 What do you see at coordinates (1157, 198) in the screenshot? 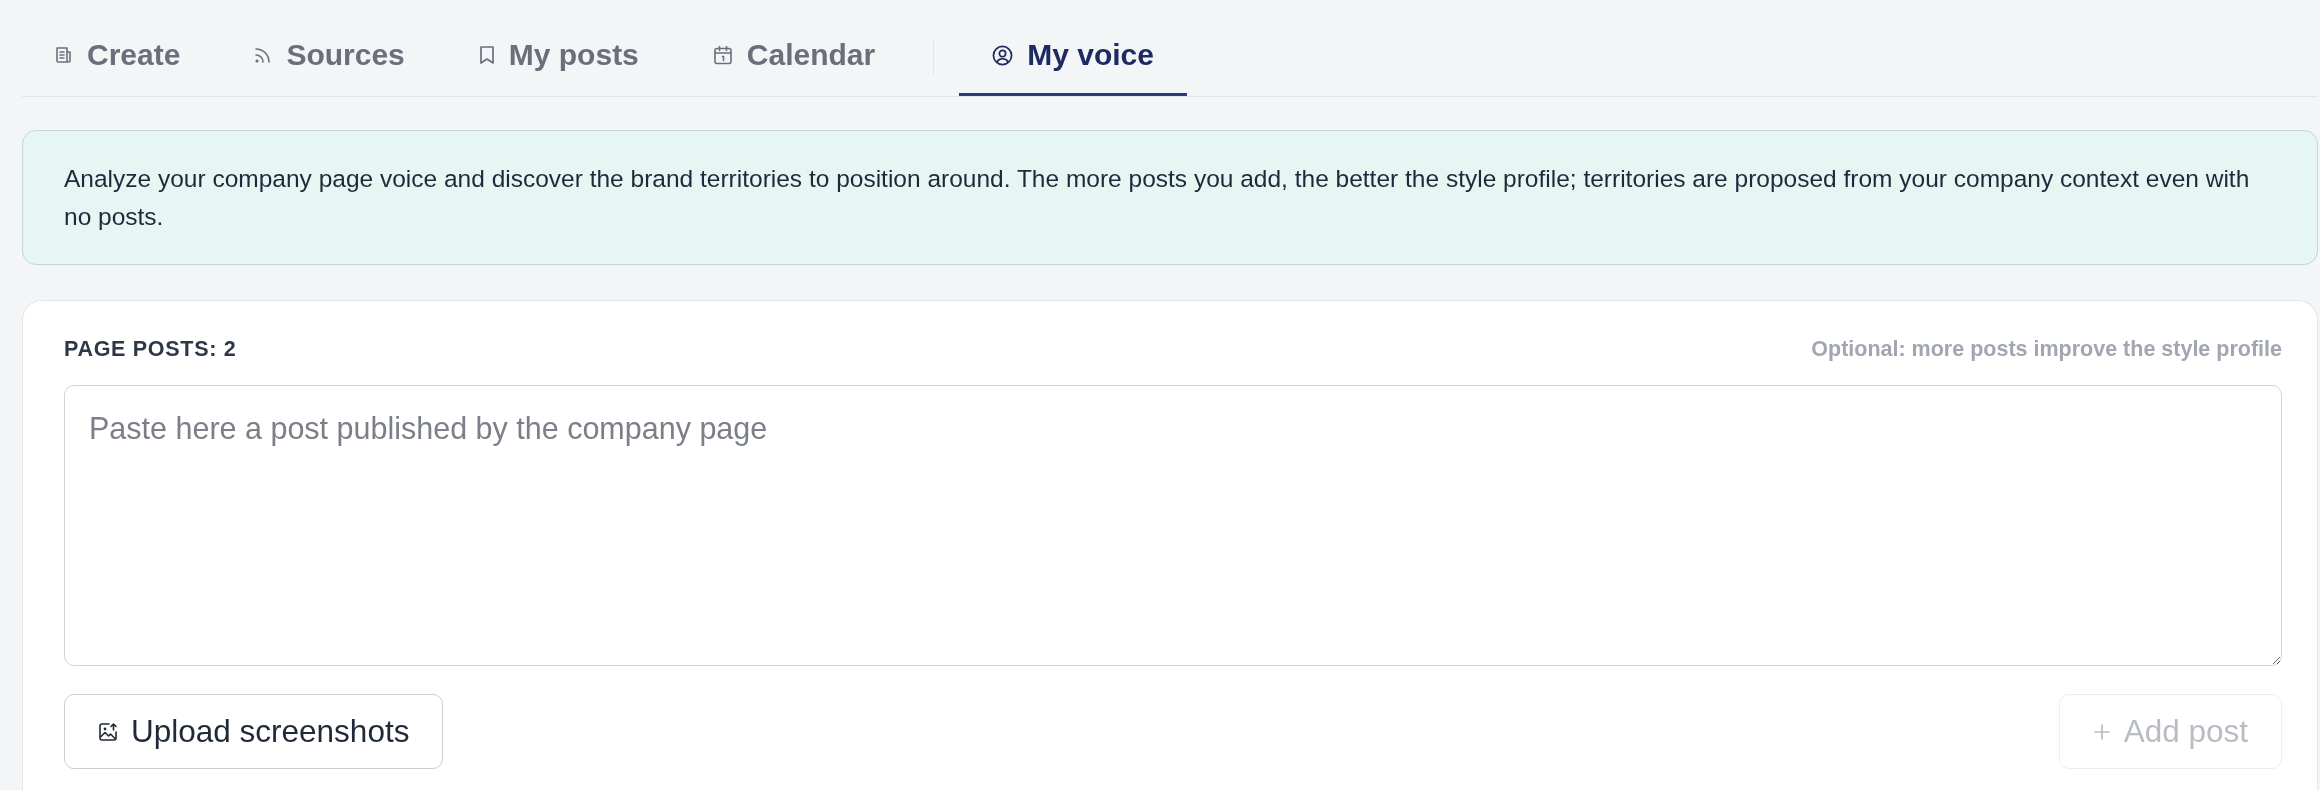
I see `info-text: Analyze your company page voice and discover the brand territories to position around. The more posts you add, the better the style profile; territories are proposed from your company context even with no posts.` at bounding box center [1157, 198].